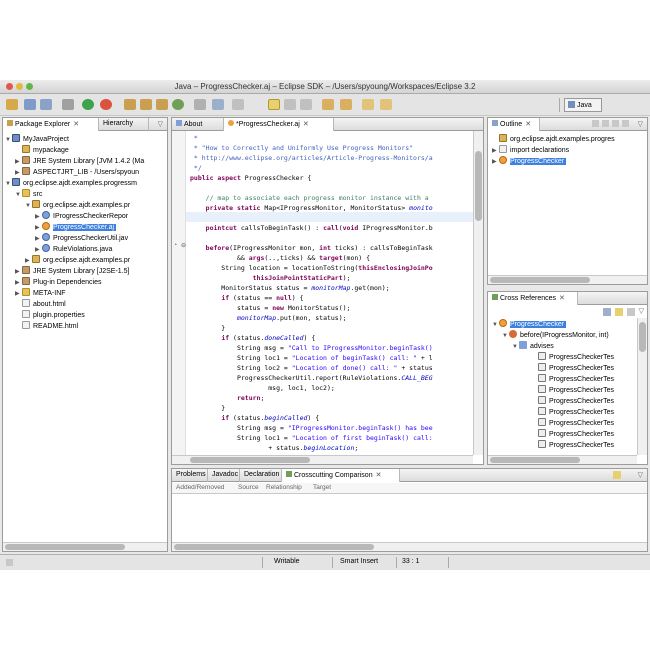 This screenshot has width=650, height=650. I want to click on back-icon, so click(368, 104).